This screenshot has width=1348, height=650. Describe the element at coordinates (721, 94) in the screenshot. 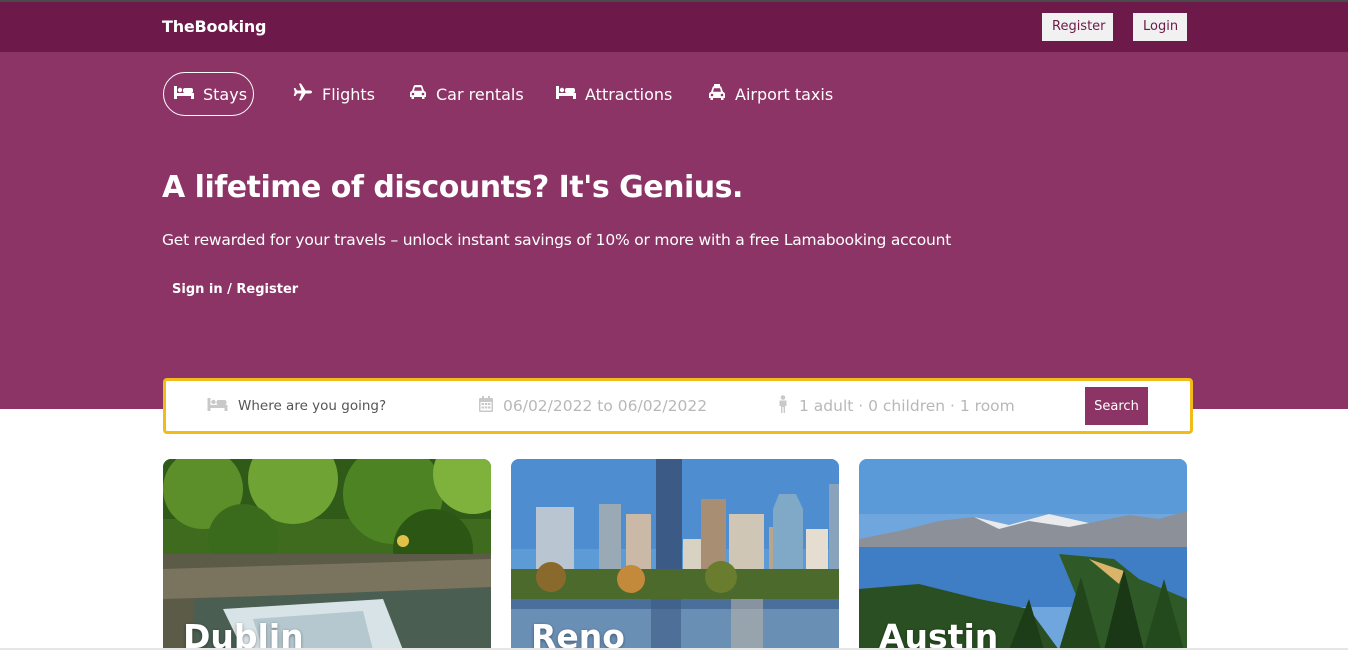

I see `taxi-icon` at that location.